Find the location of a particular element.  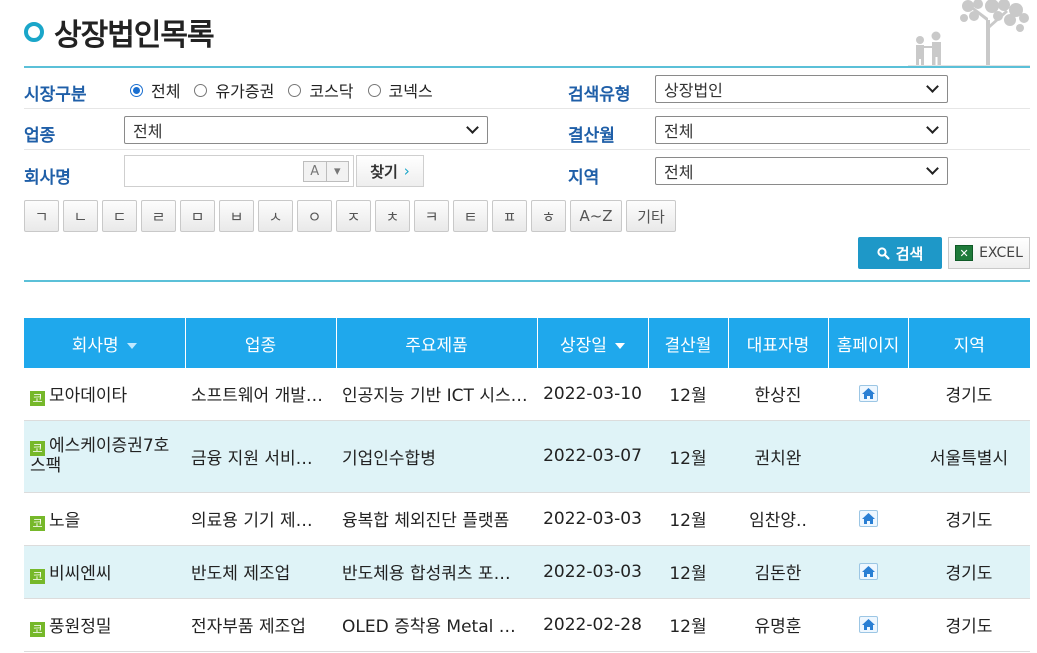

jamo-button: ㅇ is located at coordinates (314, 216).